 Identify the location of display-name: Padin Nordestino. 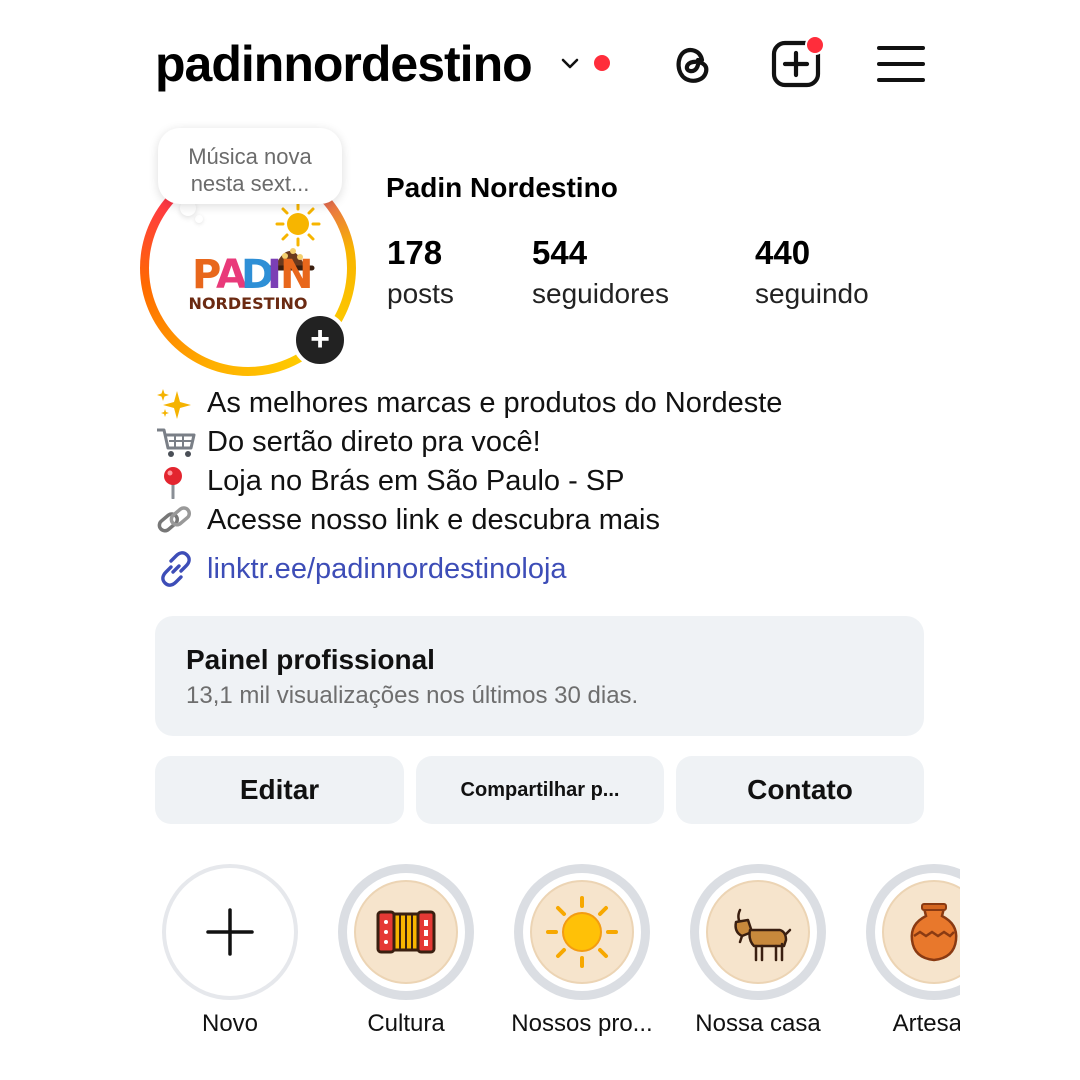
(502, 187).